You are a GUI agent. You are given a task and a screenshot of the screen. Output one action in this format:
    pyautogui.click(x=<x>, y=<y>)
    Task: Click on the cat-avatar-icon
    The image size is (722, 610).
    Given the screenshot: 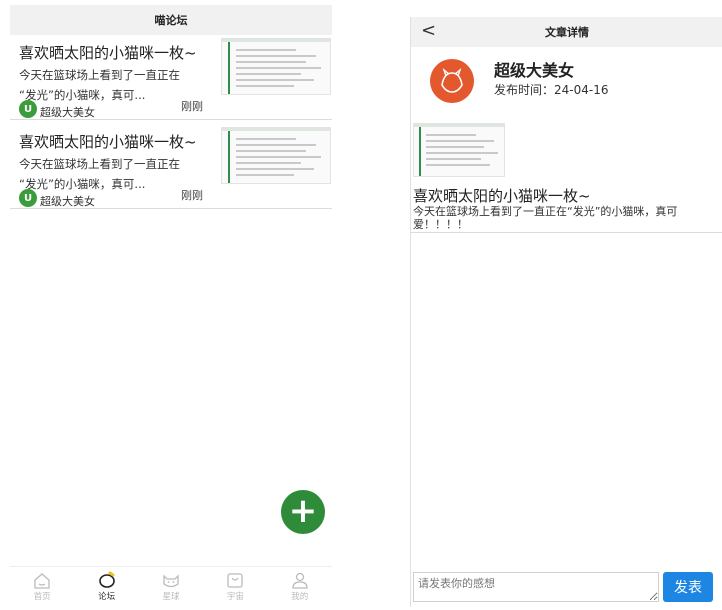 What is the action you would take?
    pyautogui.click(x=452, y=80)
    